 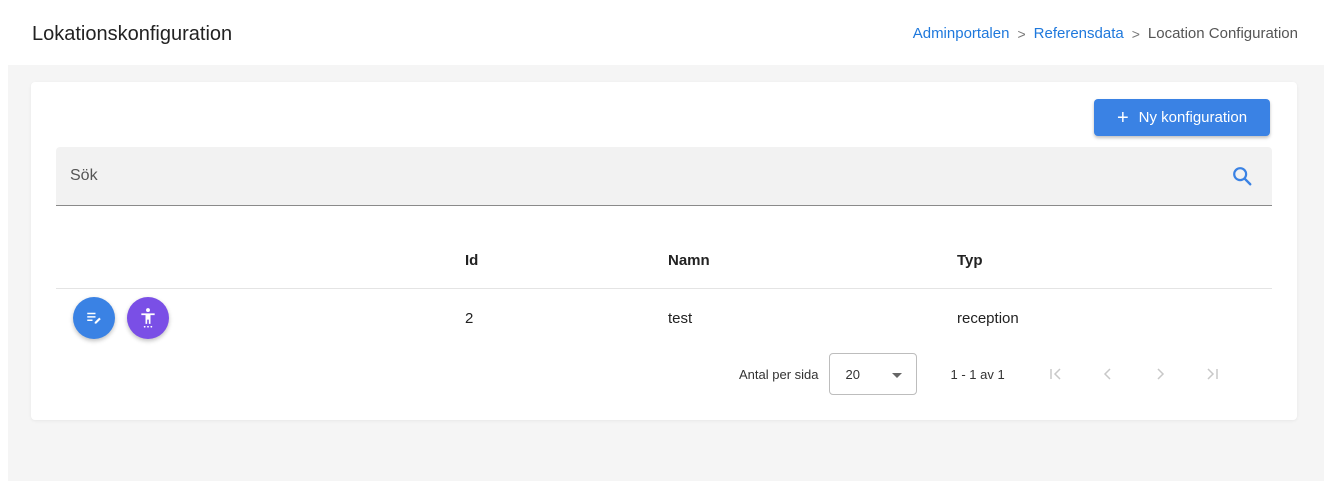 I want to click on previous-page-icon, so click(x=1107, y=374).